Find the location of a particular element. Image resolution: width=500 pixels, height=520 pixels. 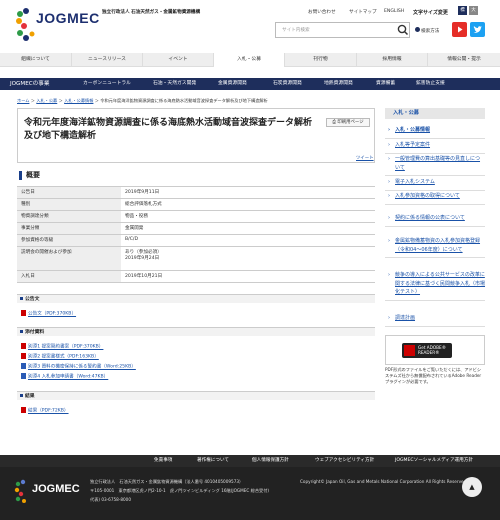

bullet-icon is located at coordinates (21, 331).